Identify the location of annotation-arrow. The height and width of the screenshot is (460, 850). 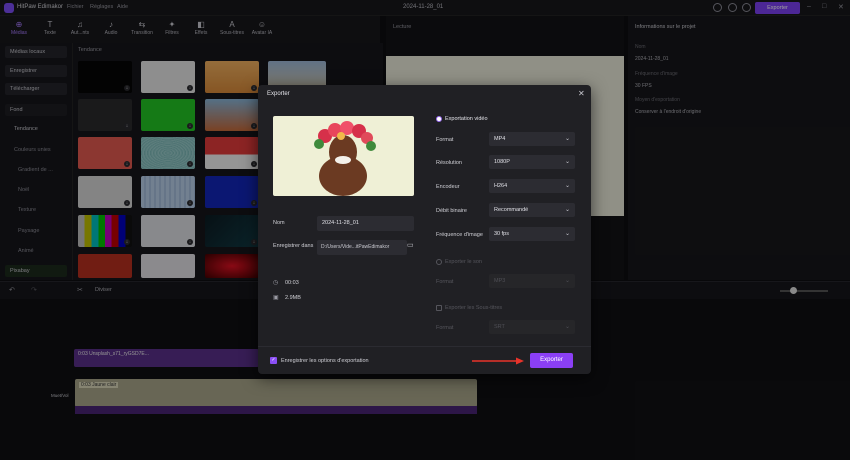
(498, 361).